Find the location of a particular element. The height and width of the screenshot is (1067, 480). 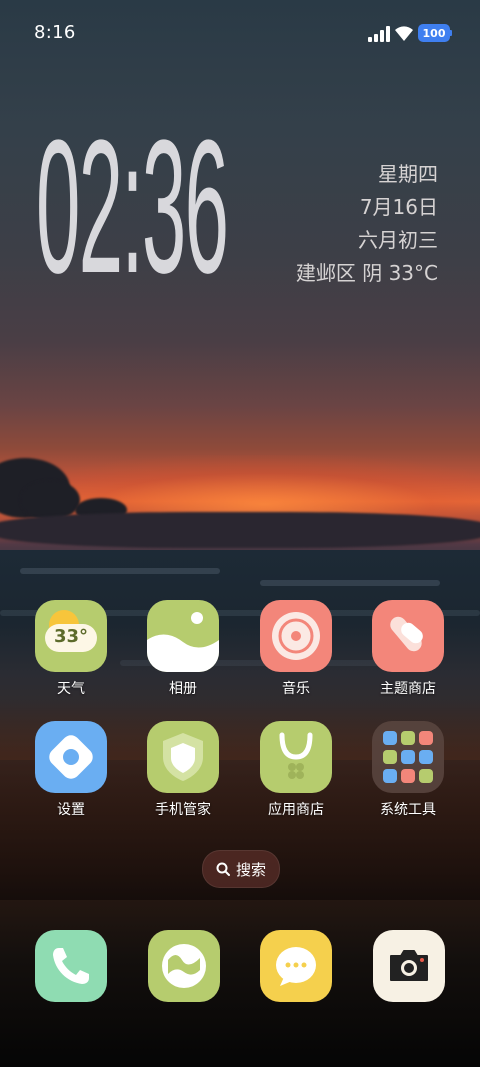

status-bar: 8:16 100 is located at coordinates (240, 34).